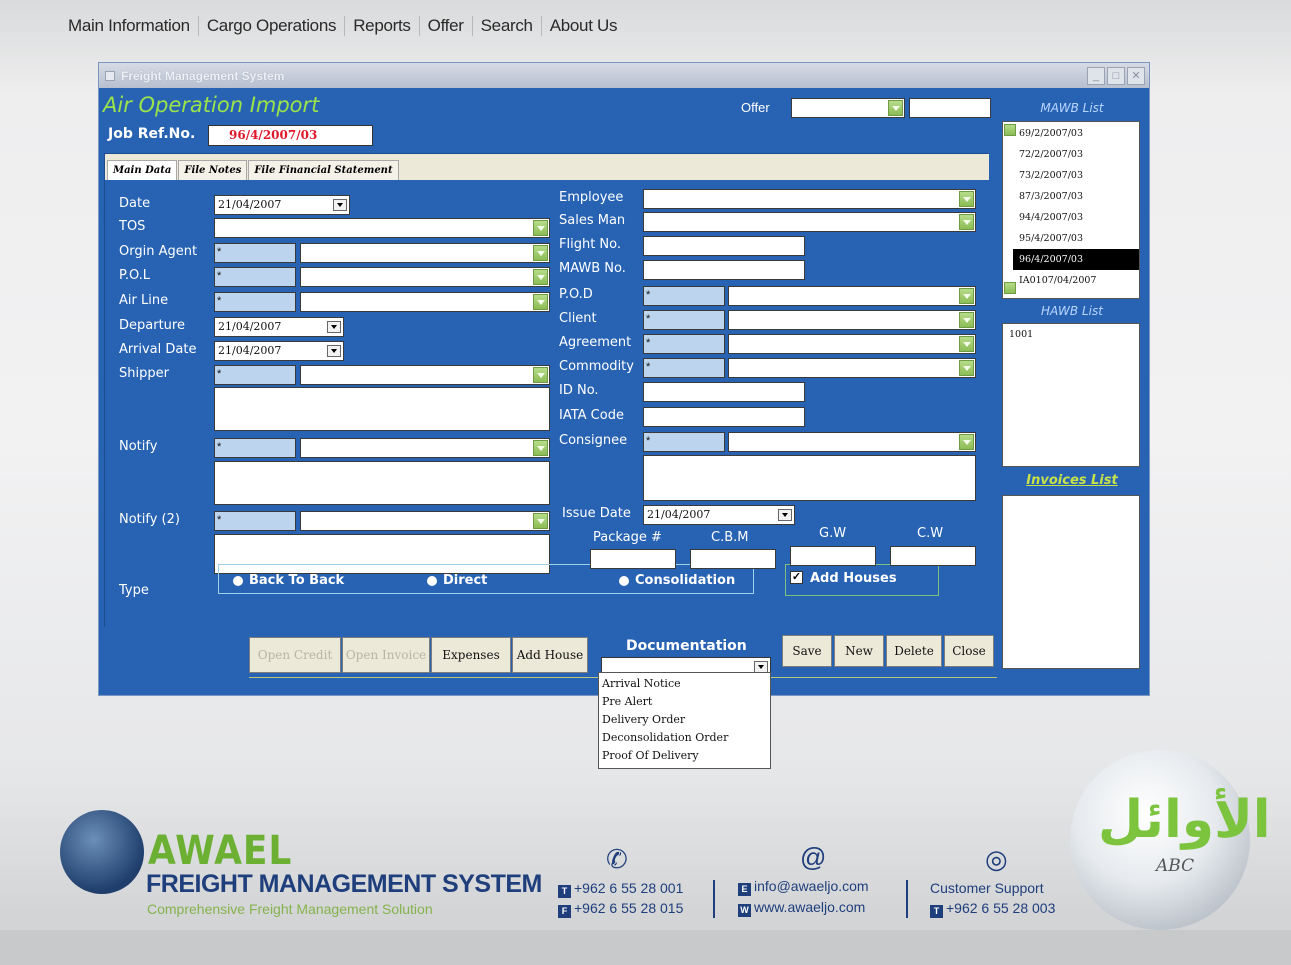 The height and width of the screenshot is (965, 1291). I want to click on minimize-icon: _, so click(1096, 75).